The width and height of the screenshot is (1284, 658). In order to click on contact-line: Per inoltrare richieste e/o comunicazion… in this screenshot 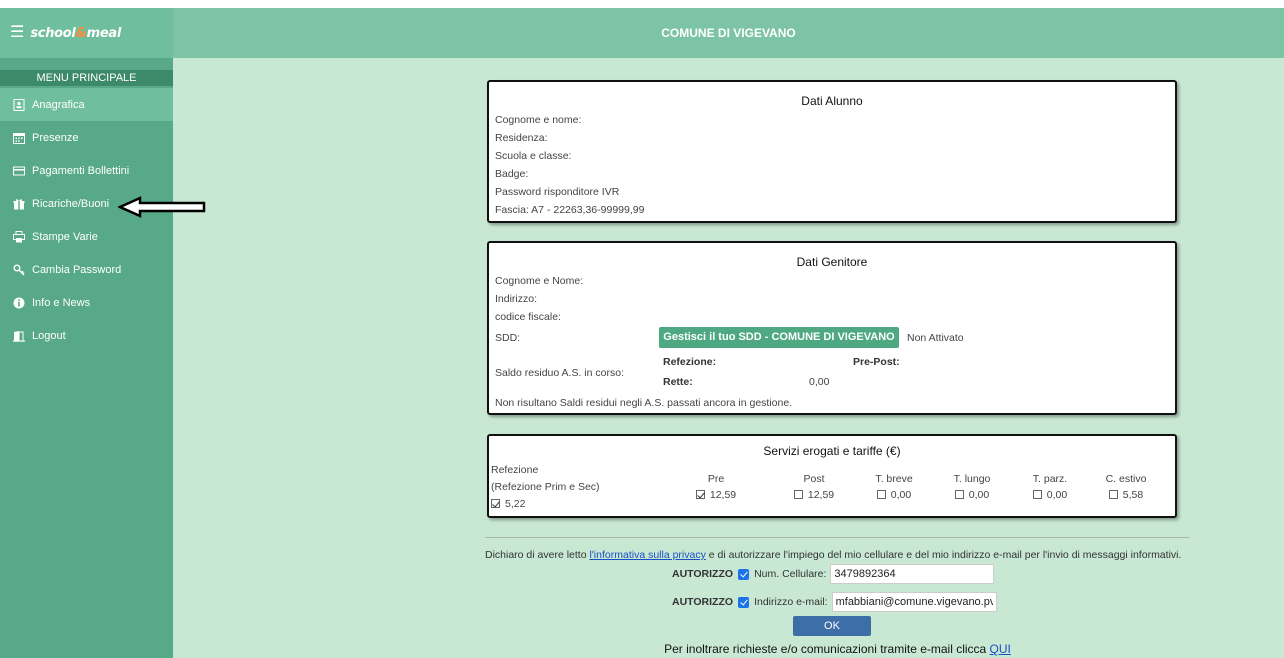, I will do `click(837, 649)`.